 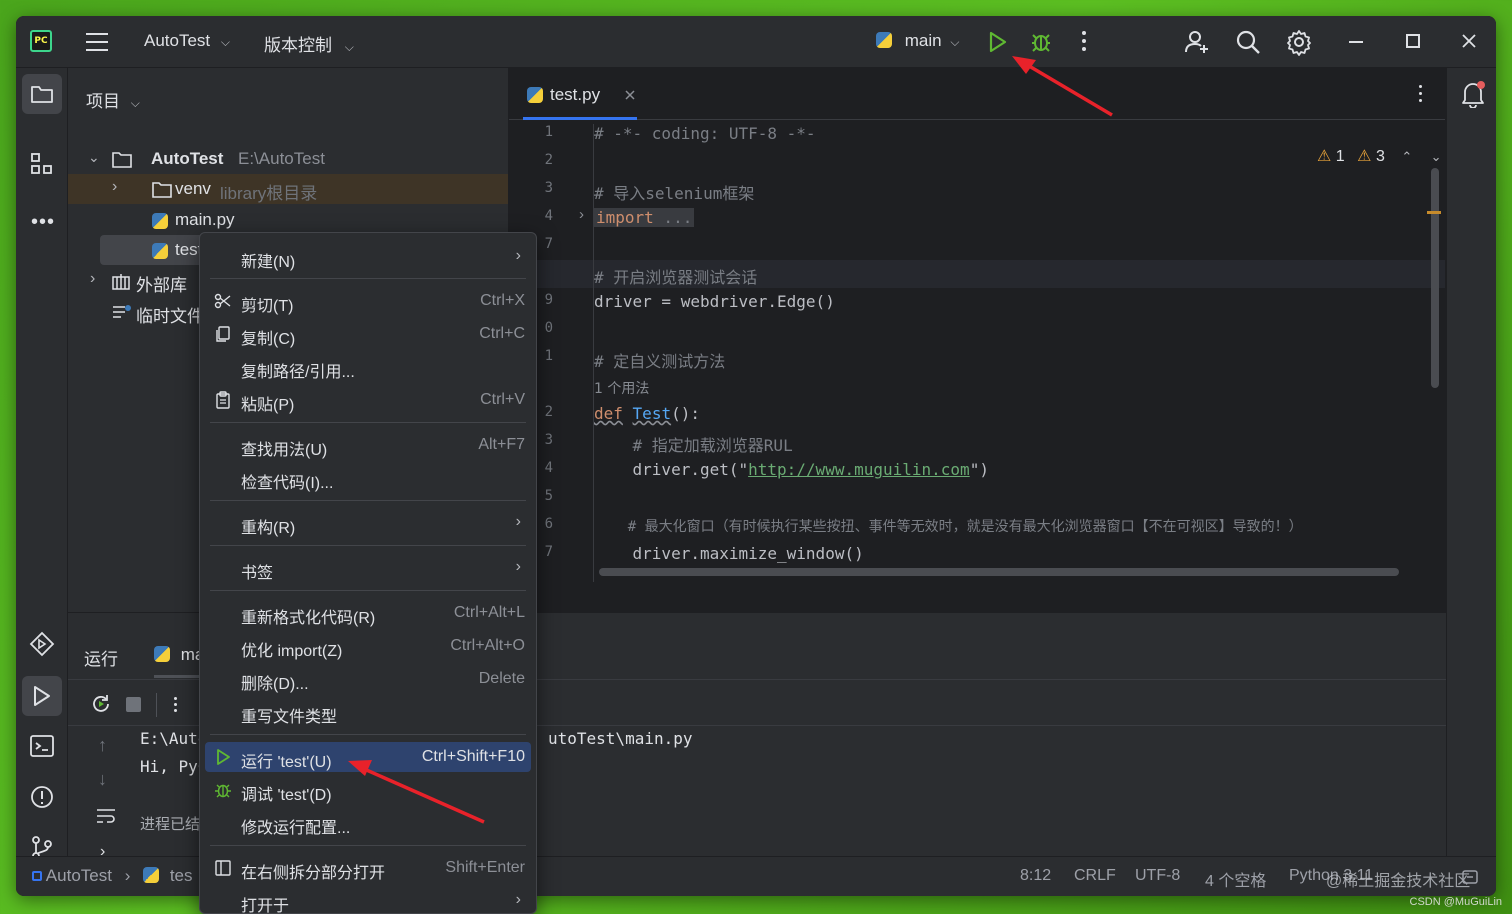 I want to click on annotation-arrow-run-menu, so click(x=423, y=795).